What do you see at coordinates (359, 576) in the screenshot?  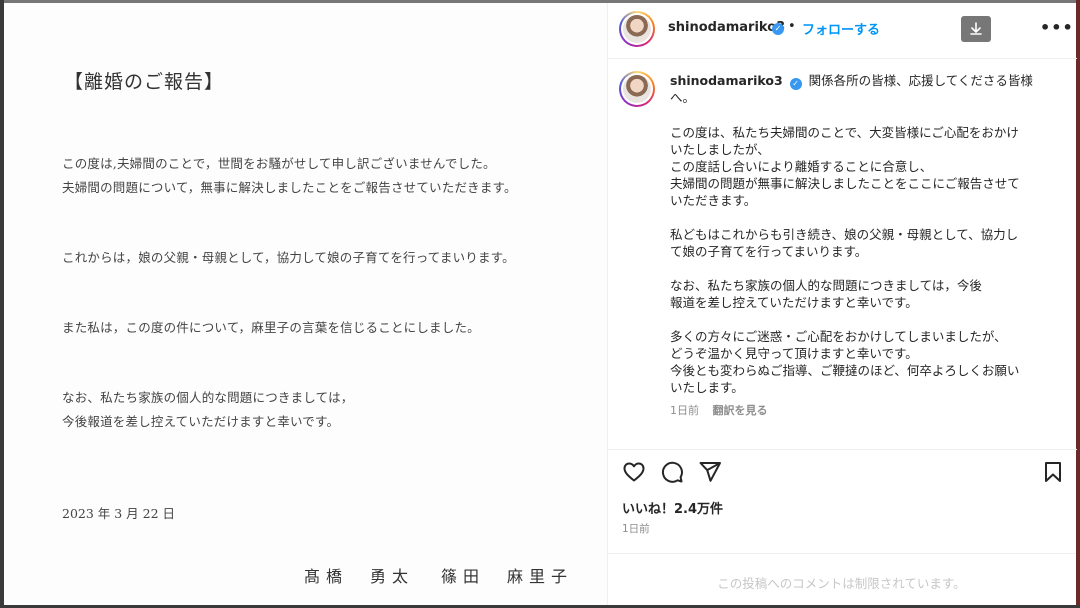 I see `letter-signature-1: 髙橋 勇太` at bounding box center [359, 576].